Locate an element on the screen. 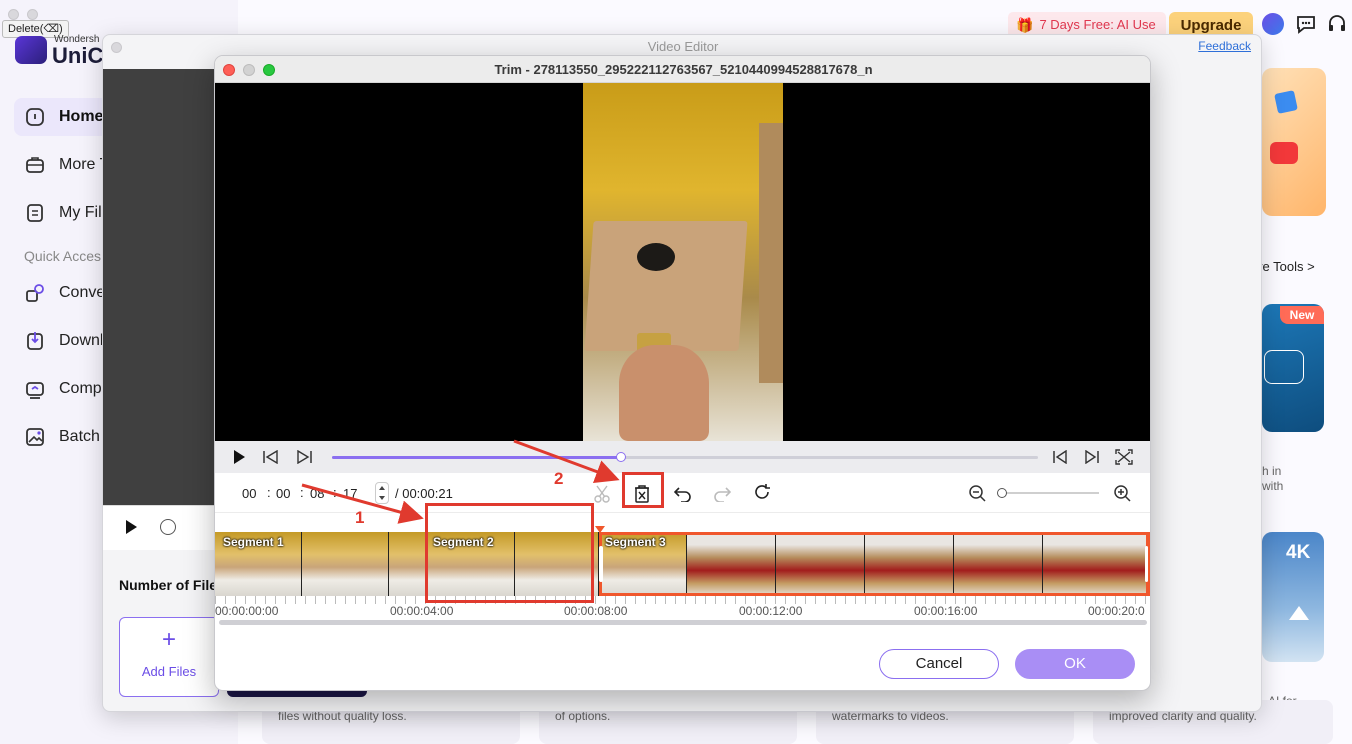  ruler-label: 00:00:20:0 is located at coordinates (1116, 611).